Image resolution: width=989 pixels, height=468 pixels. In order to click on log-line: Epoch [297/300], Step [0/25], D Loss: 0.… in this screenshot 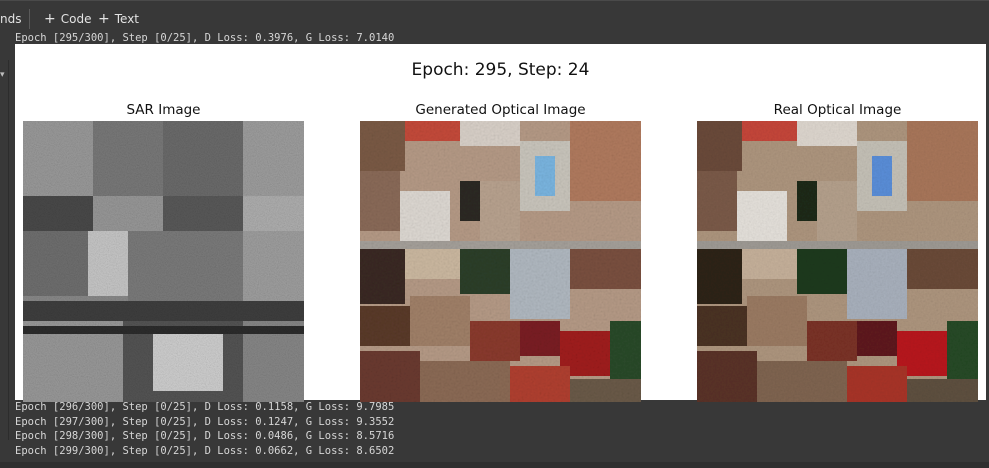, I will do `click(205, 421)`.